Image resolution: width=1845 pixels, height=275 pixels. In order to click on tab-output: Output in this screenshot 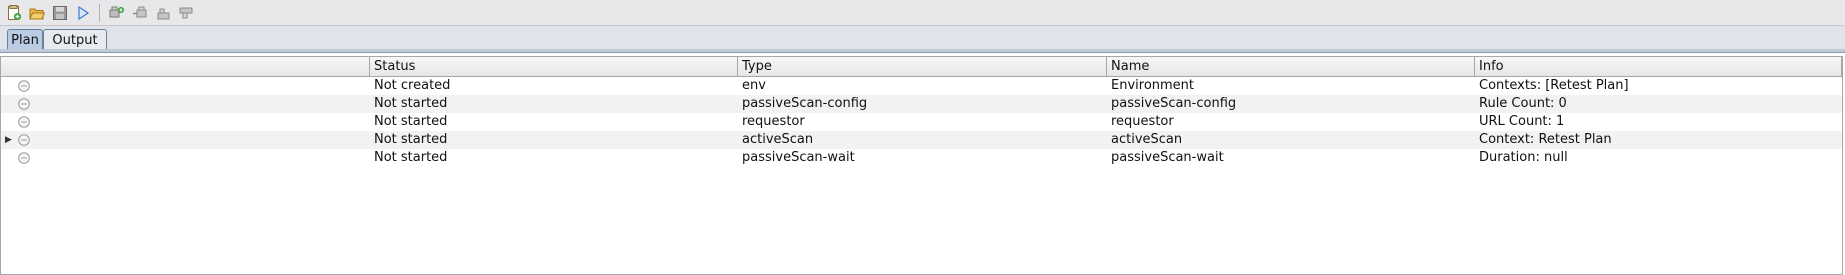, I will do `click(75, 39)`.